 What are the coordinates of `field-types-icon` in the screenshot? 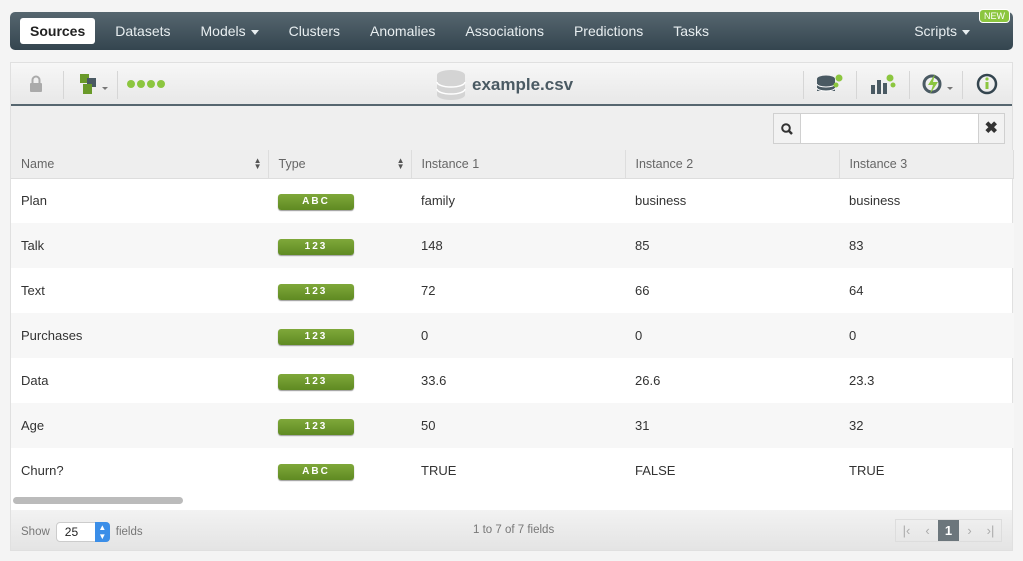 It's located at (95, 84).